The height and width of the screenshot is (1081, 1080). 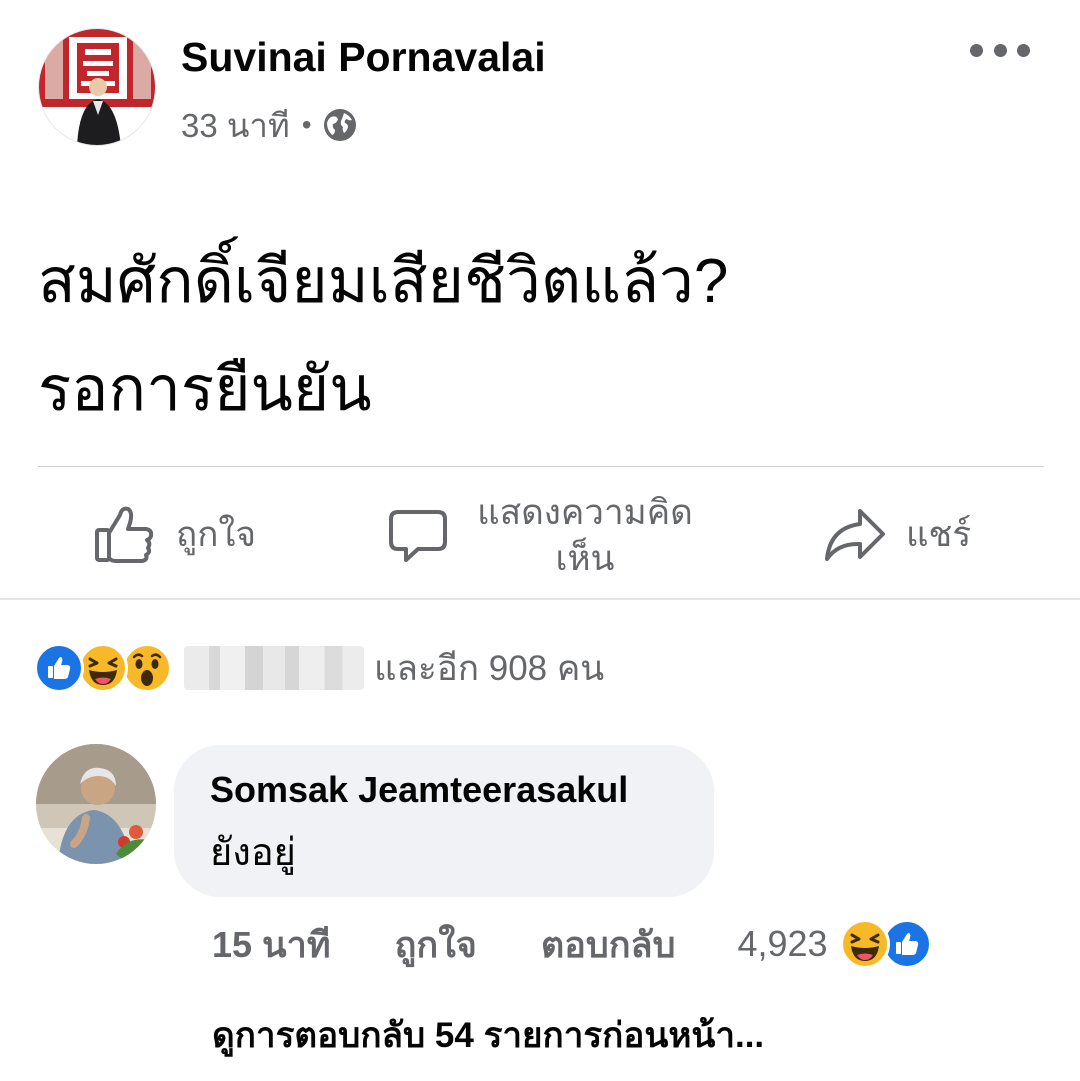 I want to click on blurred-names, so click(x=274, y=668).